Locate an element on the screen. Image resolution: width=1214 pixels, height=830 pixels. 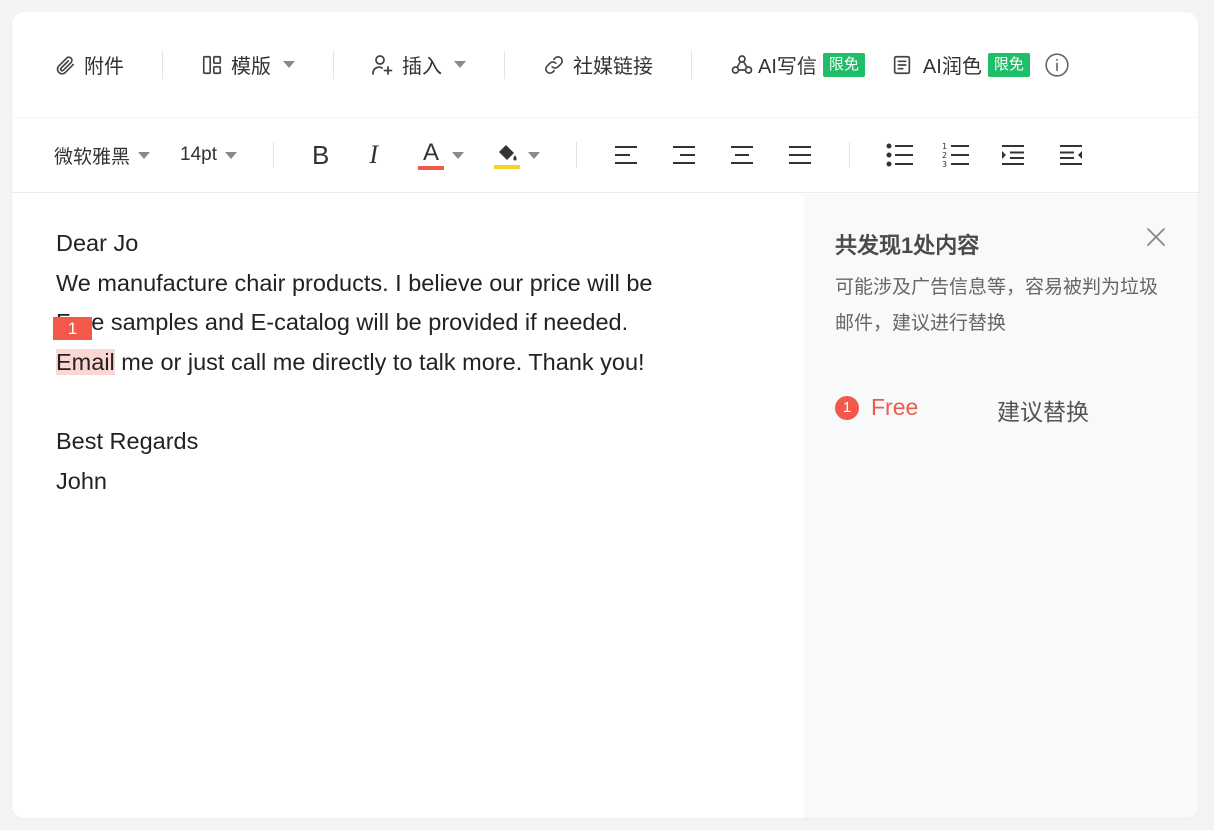
font-family-select: 微软雅黑 is located at coordinates (102, 155).